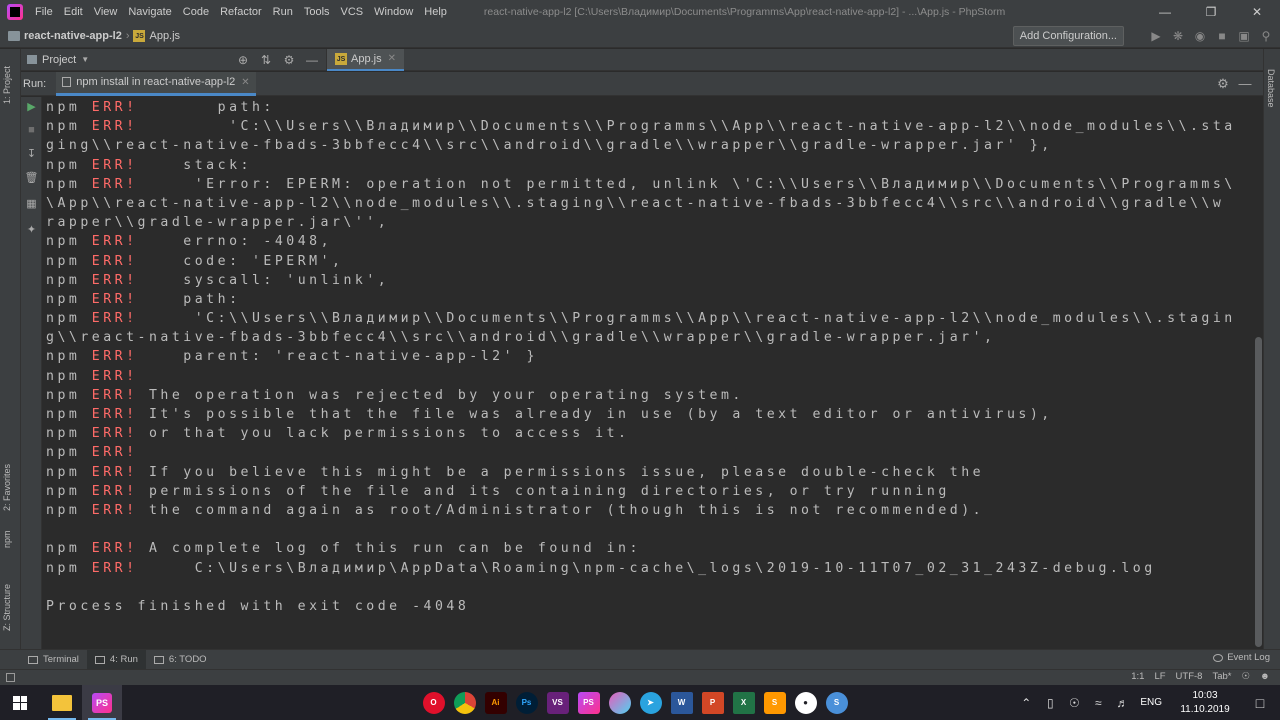 This screenshot has height=720, width=1280. What do you see at coordinates (1258, 492) in the screenshot?
I see `scrollbar-thumb` at bounding box center [1258, 492].